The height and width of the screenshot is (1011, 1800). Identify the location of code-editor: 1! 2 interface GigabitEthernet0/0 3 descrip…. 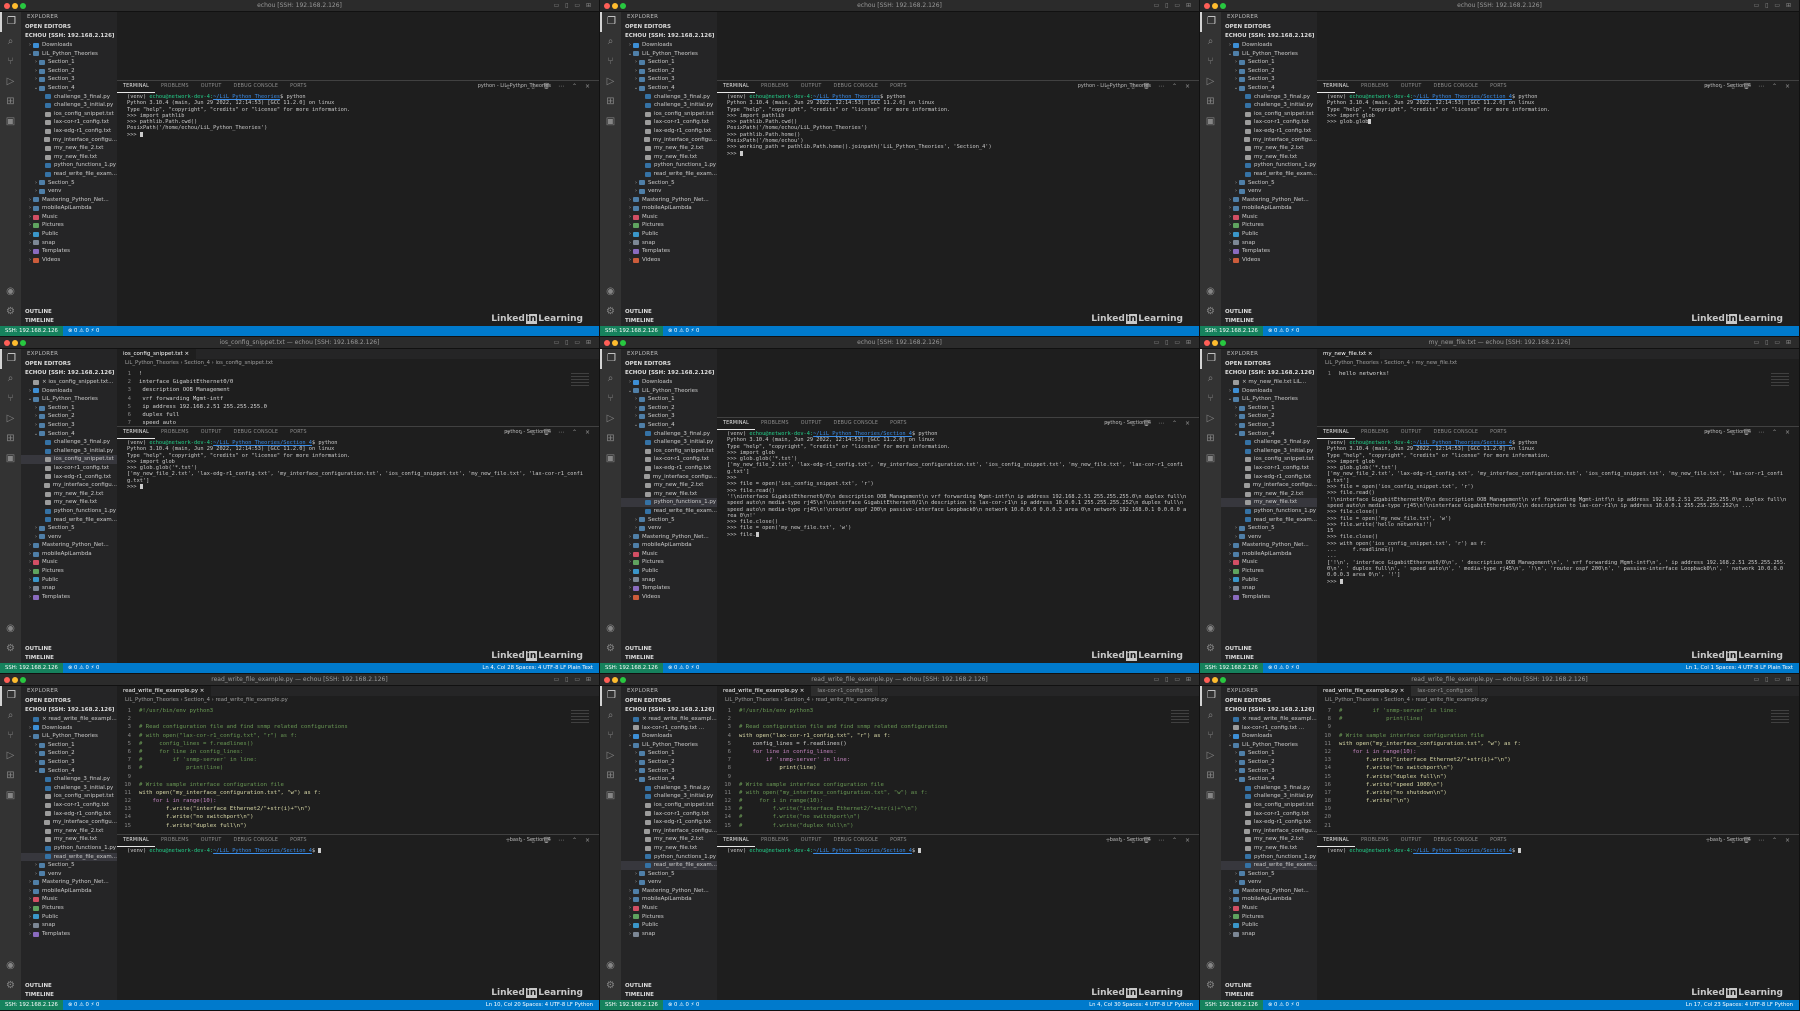
(358, 397).